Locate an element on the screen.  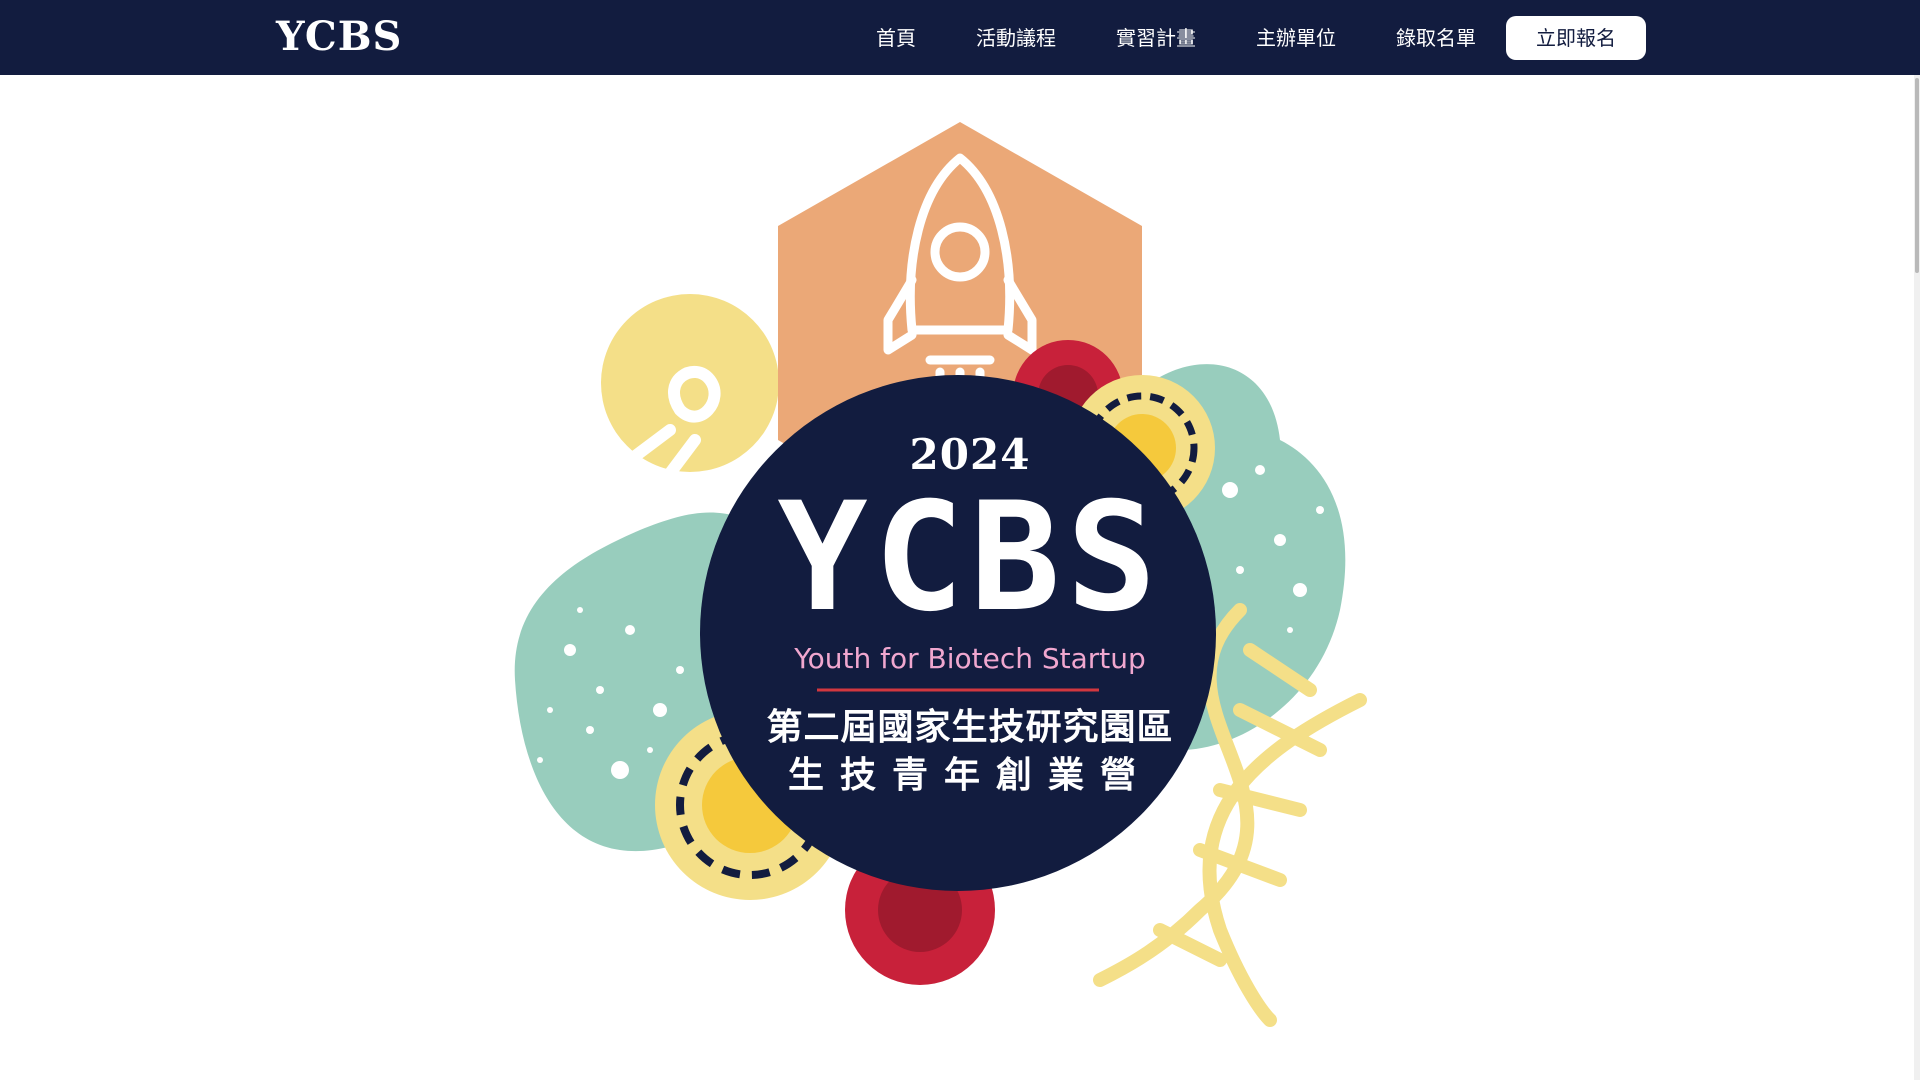
page-scrollbar-thumb is located at coordinates (1917, 175).